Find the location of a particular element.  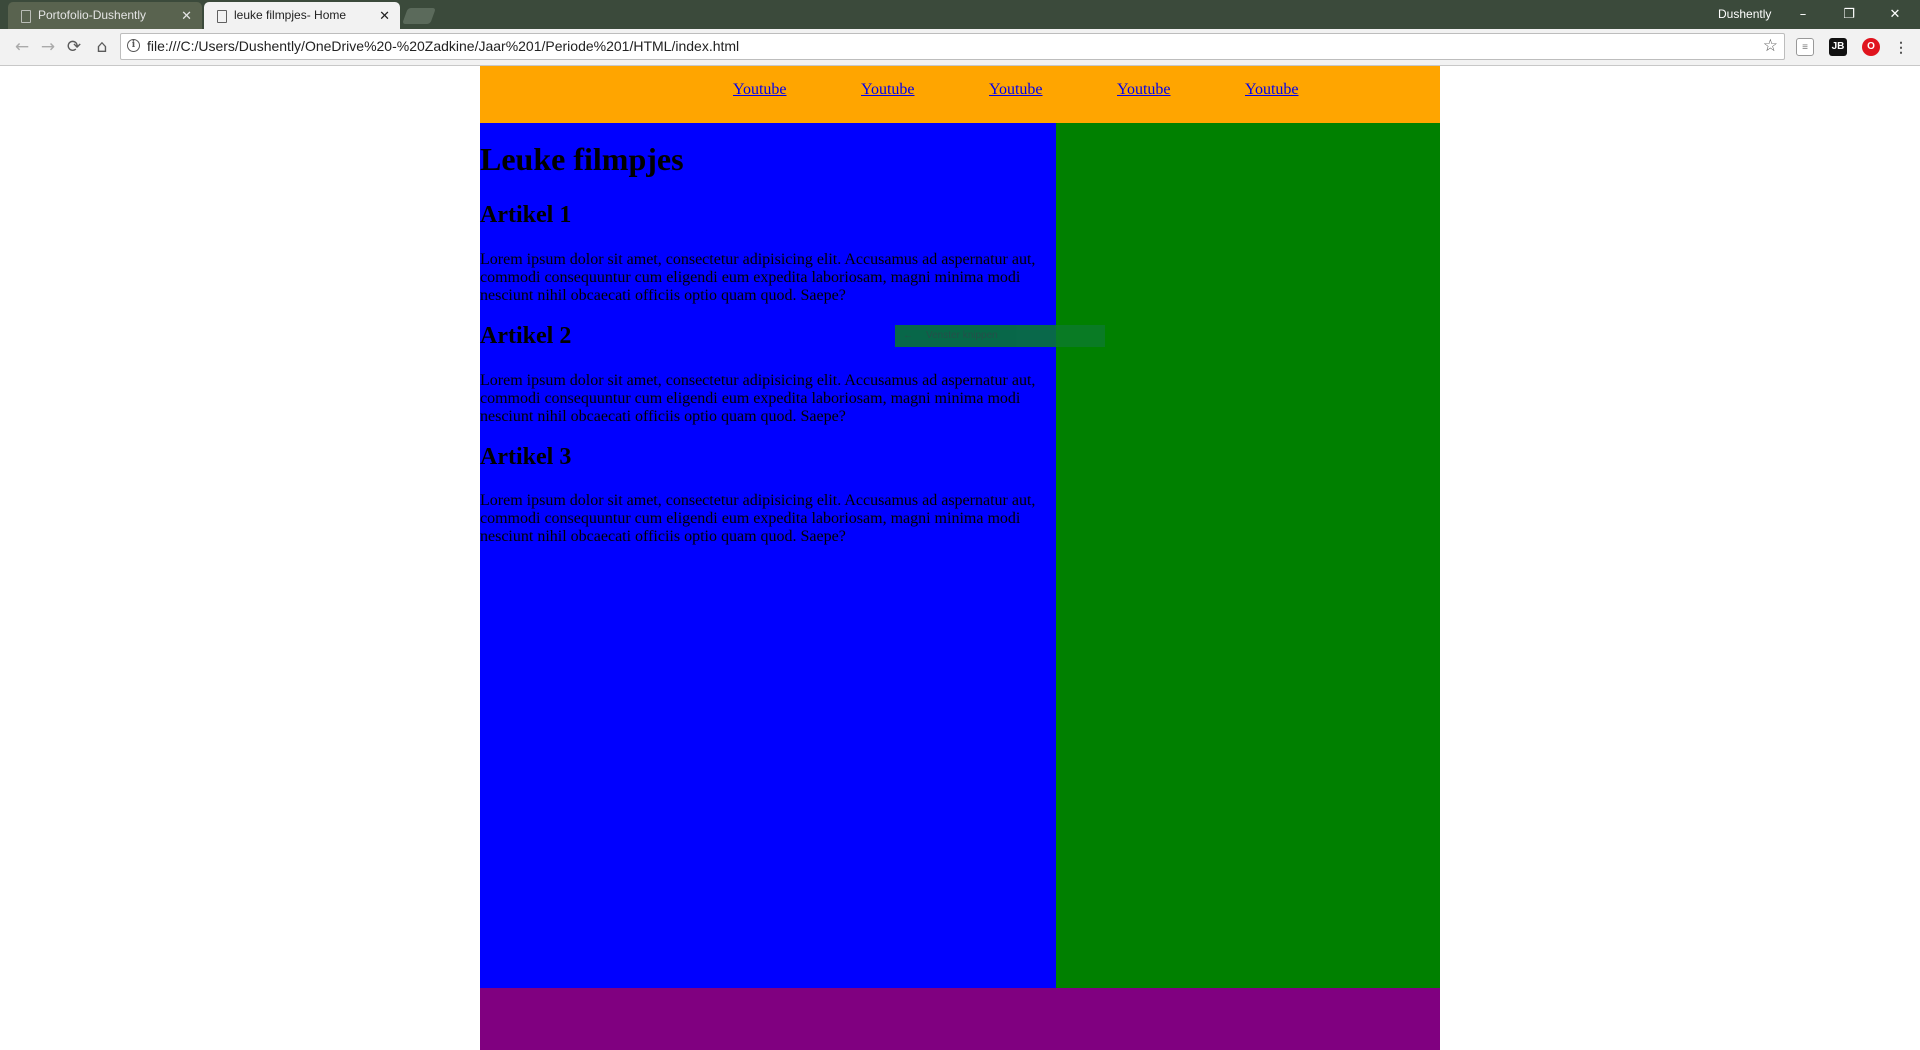

site-nav: Youtube Youtube Youtube Youtube Youtube is located at coordinates (960, 94).